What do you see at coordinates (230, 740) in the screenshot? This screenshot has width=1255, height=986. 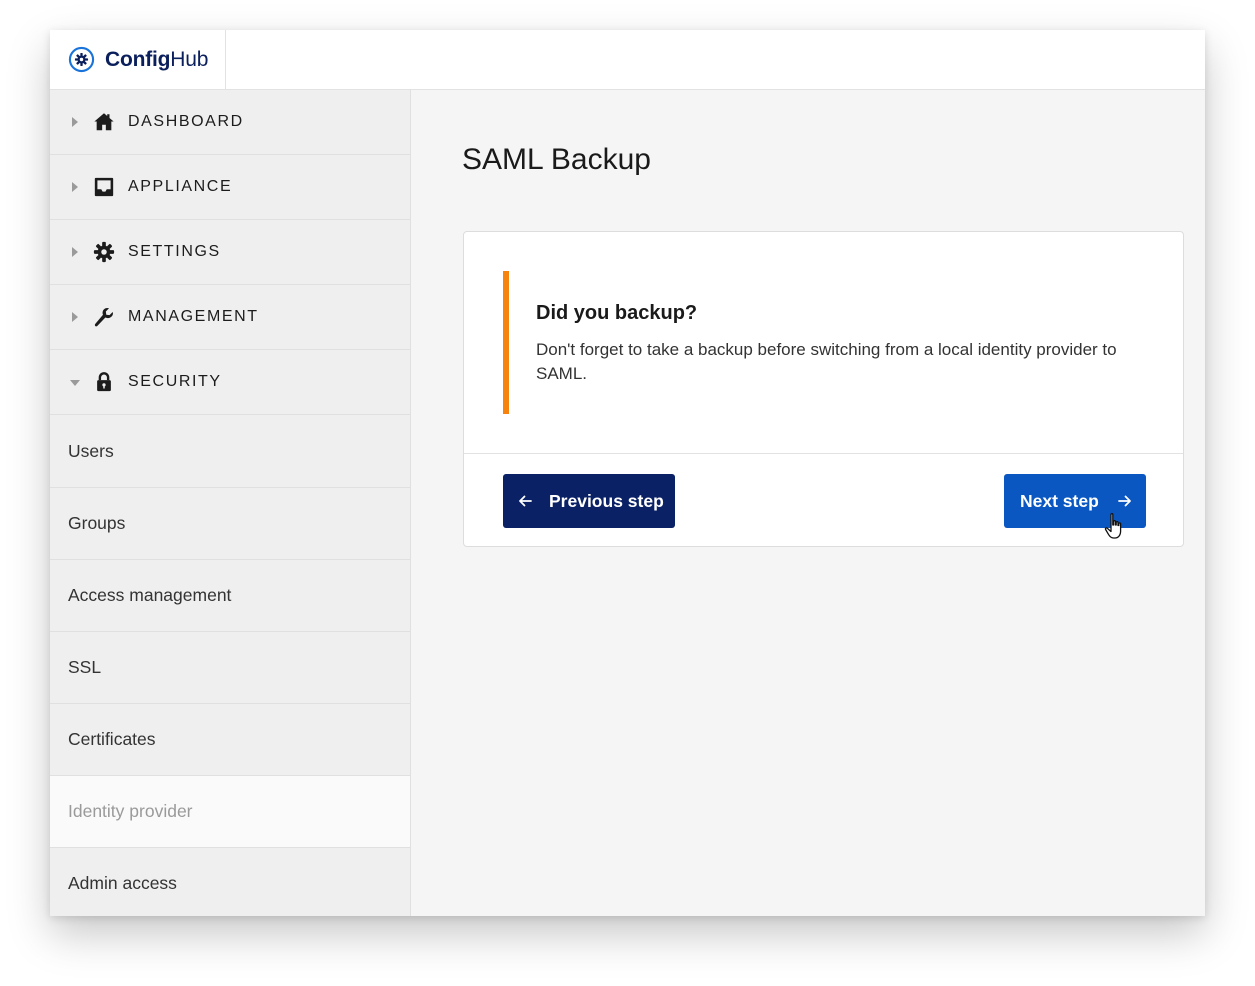 I see `sidebar-item-certificates: Certificates` at bounding box center [230, 740].